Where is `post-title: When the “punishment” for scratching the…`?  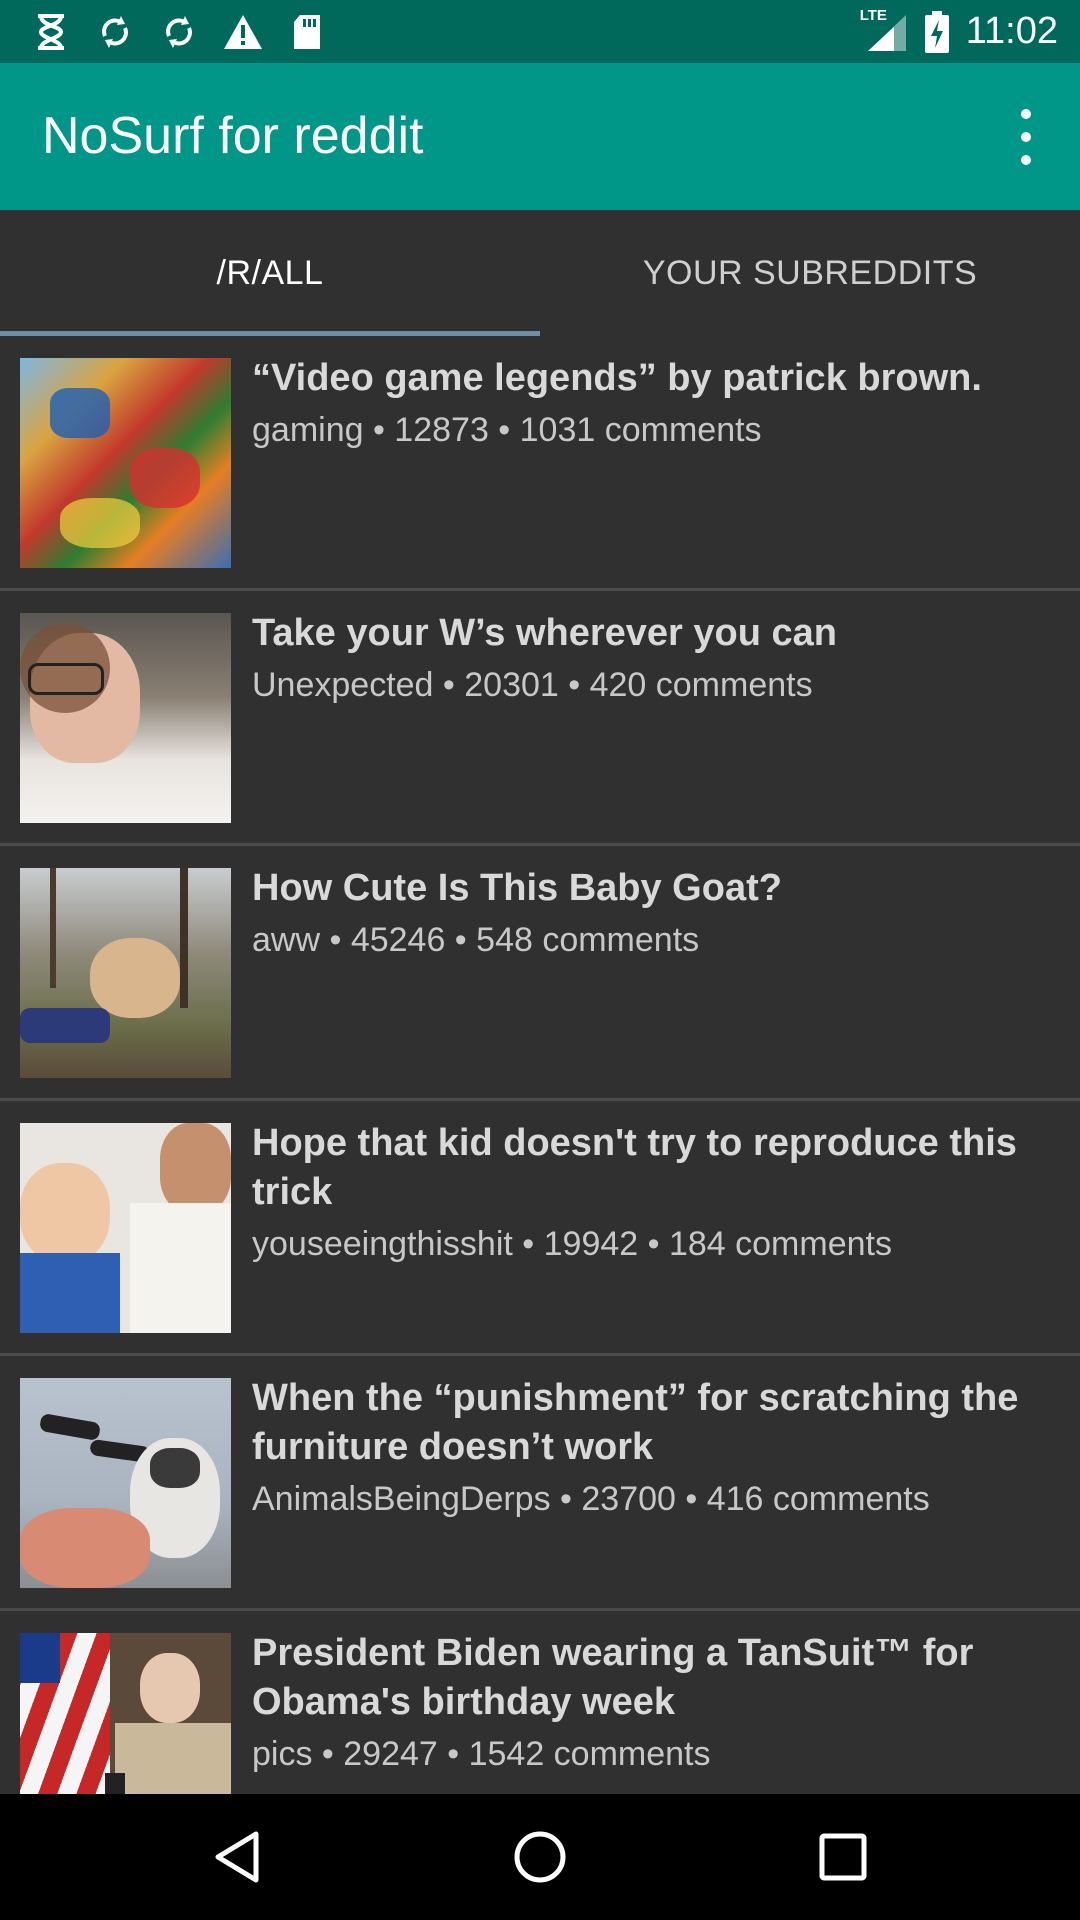
post-title: When the “punishment” for scratching the… is located at coordinates (652, 1450).